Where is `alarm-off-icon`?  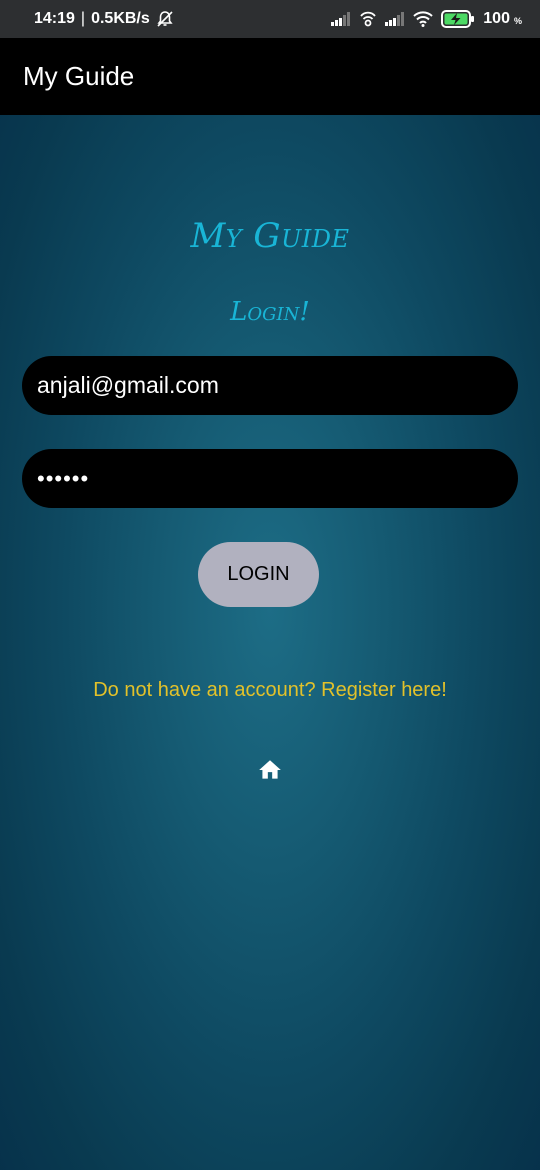
alarm-off-icon is located at coordinates (165, 19).